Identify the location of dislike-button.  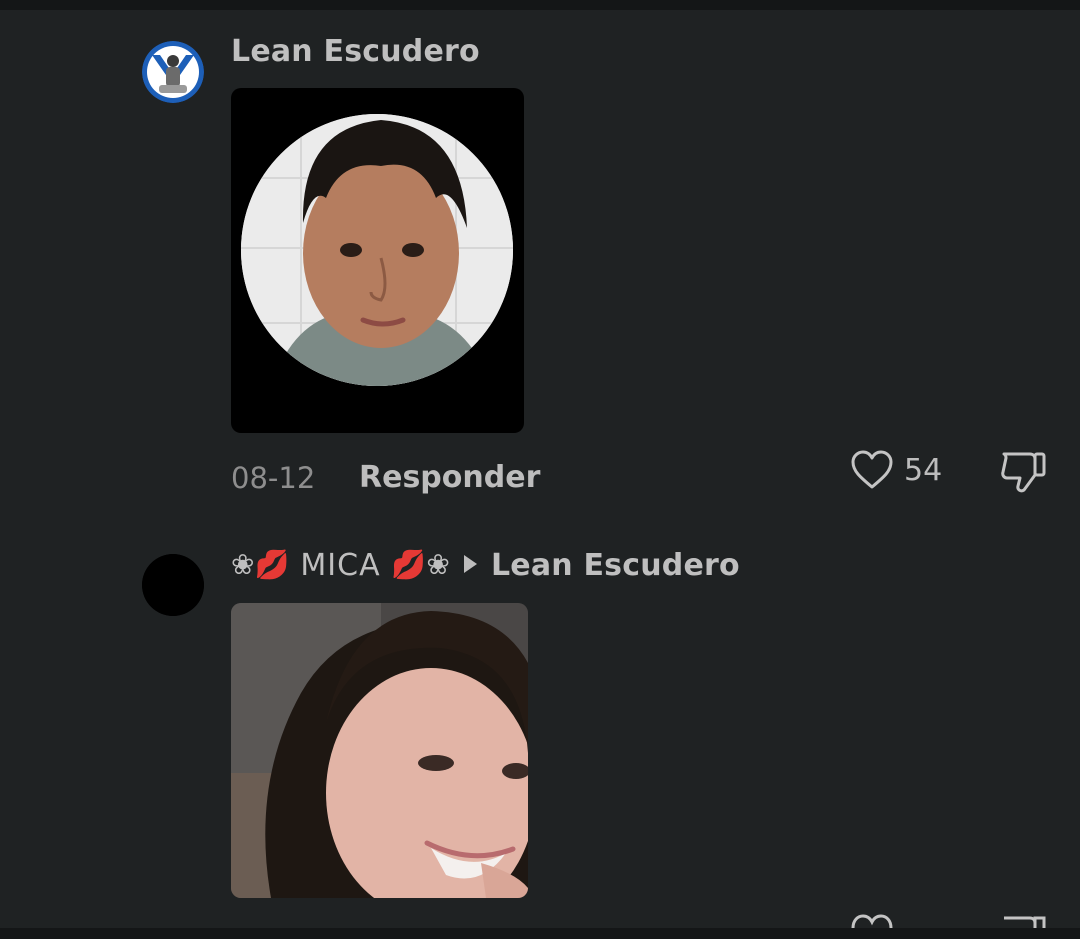
(1024, 473).